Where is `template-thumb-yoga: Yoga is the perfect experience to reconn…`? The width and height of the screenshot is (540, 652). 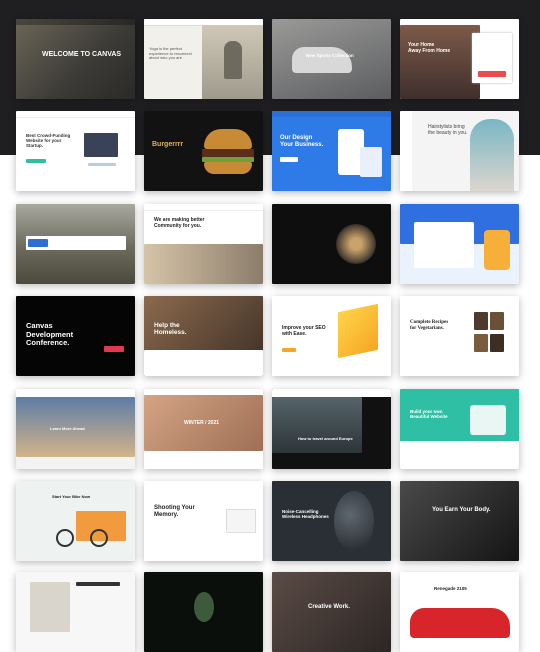
template-thumb-yoga: Yoga is the perfect experience to reconn… is located at coordinates (203, 59).